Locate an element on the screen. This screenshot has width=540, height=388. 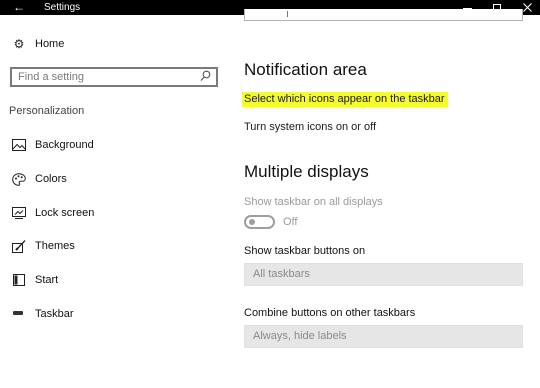
sidebar-item-colors: Colors is located at coordinates (114, 179).